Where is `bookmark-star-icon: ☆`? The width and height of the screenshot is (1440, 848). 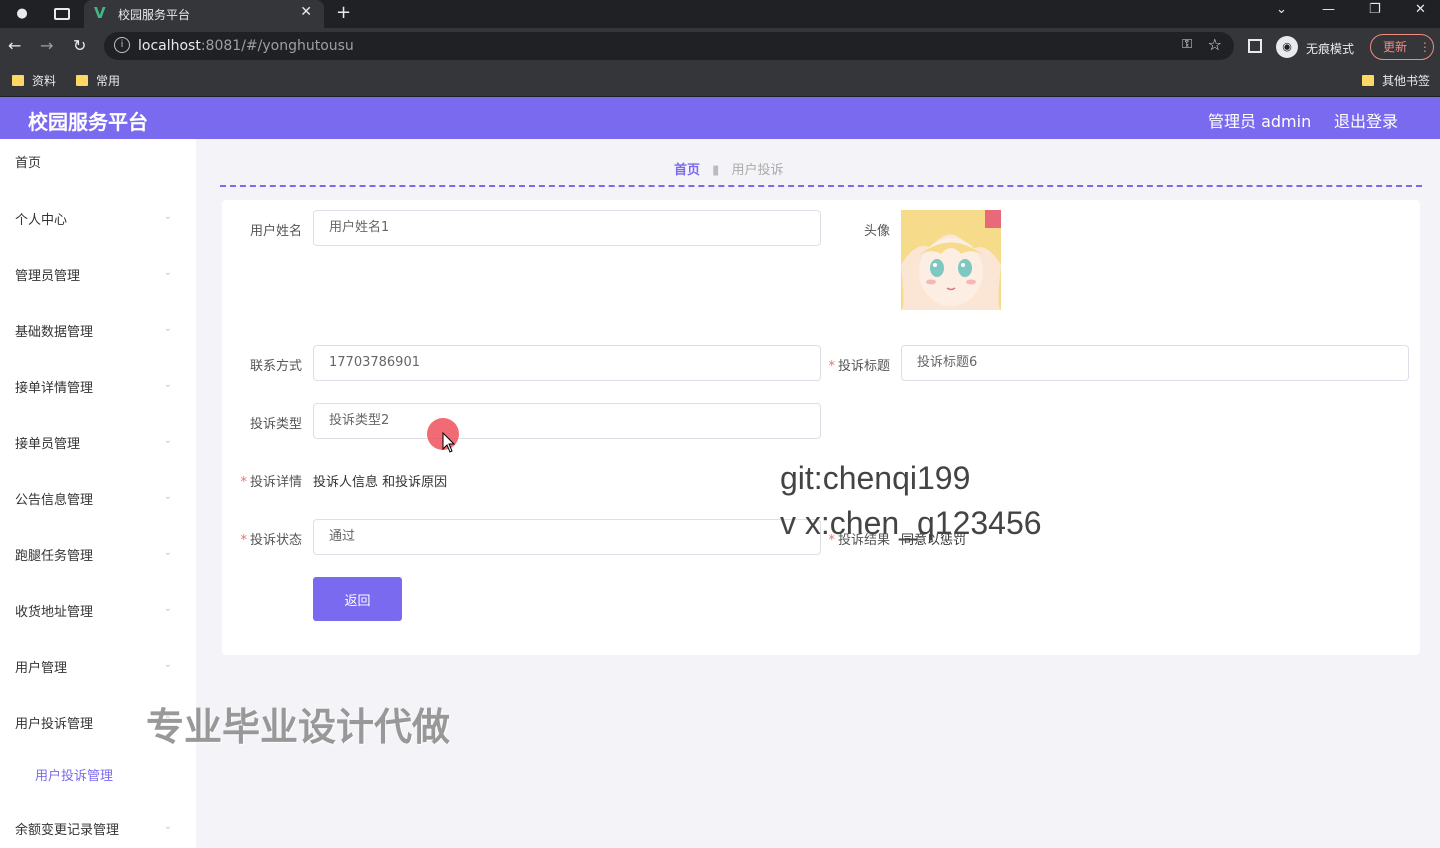
bookmark-star-icon: ☆ is located at coordinates (1215, 44).